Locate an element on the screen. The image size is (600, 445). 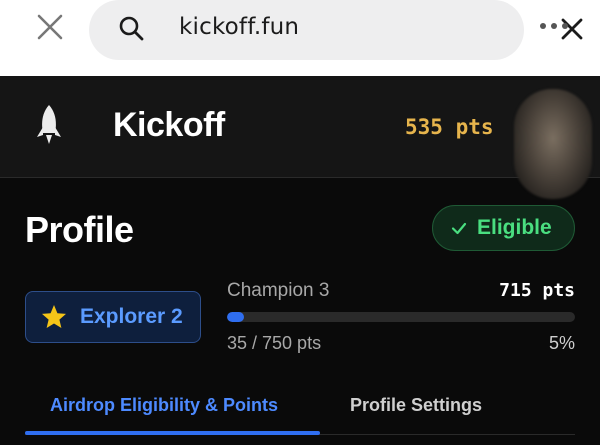
progress-bar is located at coordinates (401, 317).